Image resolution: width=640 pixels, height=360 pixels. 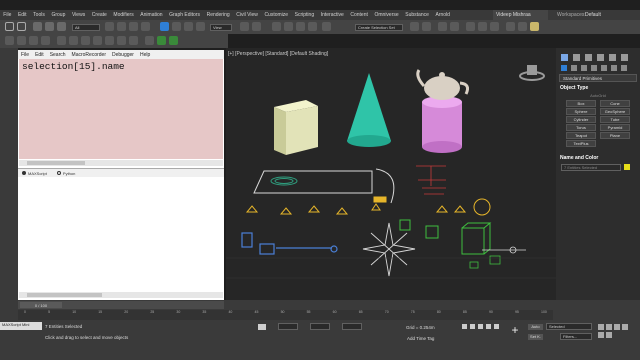 What do you see at coordinates (624, 68) in the screenshot?
I see `systems-icon` at bounding box center [624, 68].